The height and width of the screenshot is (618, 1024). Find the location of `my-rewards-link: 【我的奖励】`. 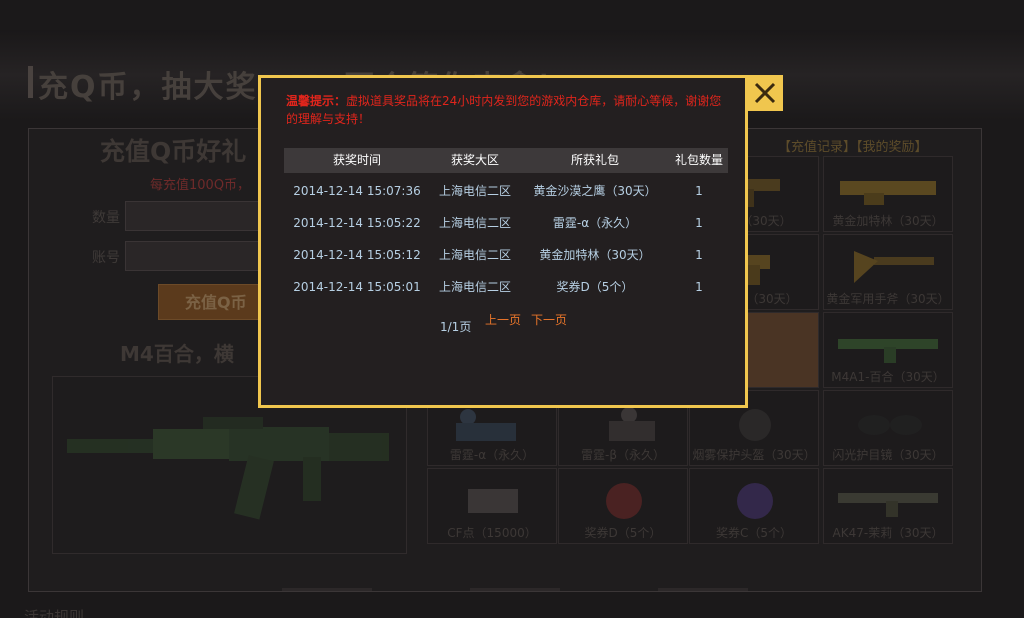

my-rewards-link: 【我的奖励】 is located at coordinates (892, 147).